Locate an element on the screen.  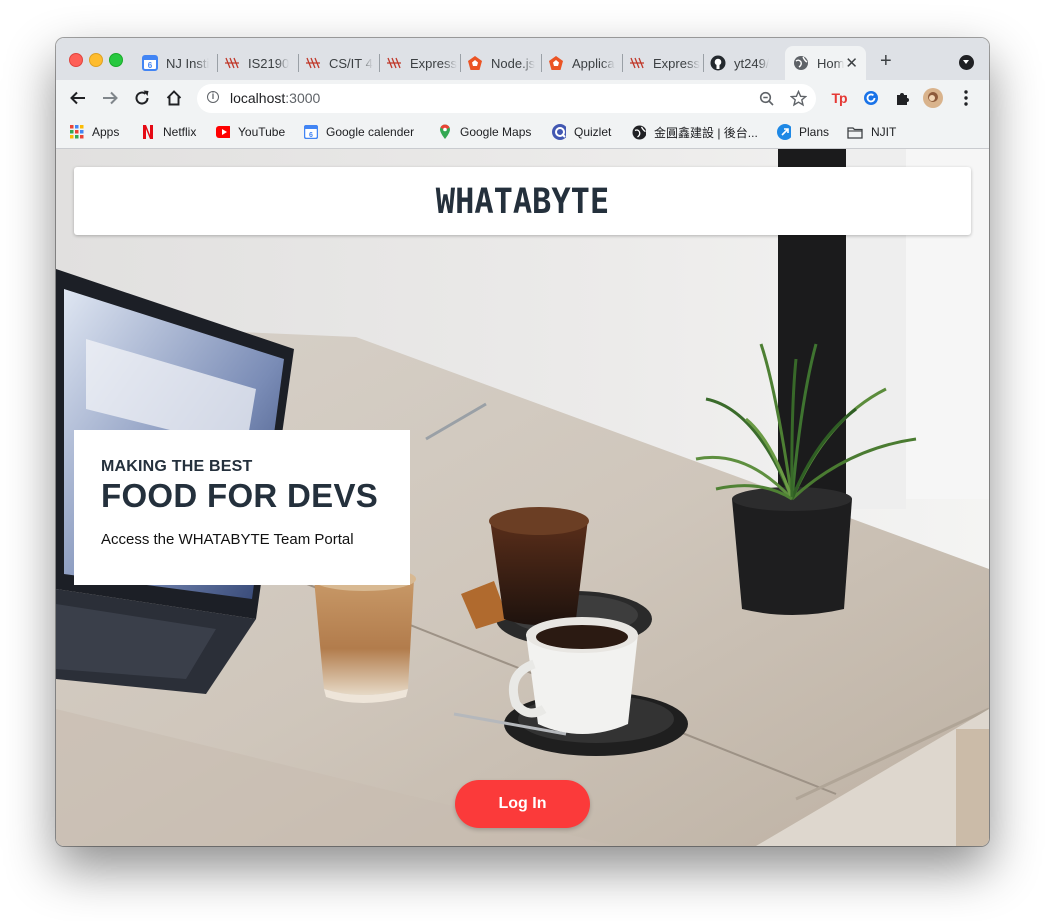
zoom-icon is located at coordinates (767, 99).